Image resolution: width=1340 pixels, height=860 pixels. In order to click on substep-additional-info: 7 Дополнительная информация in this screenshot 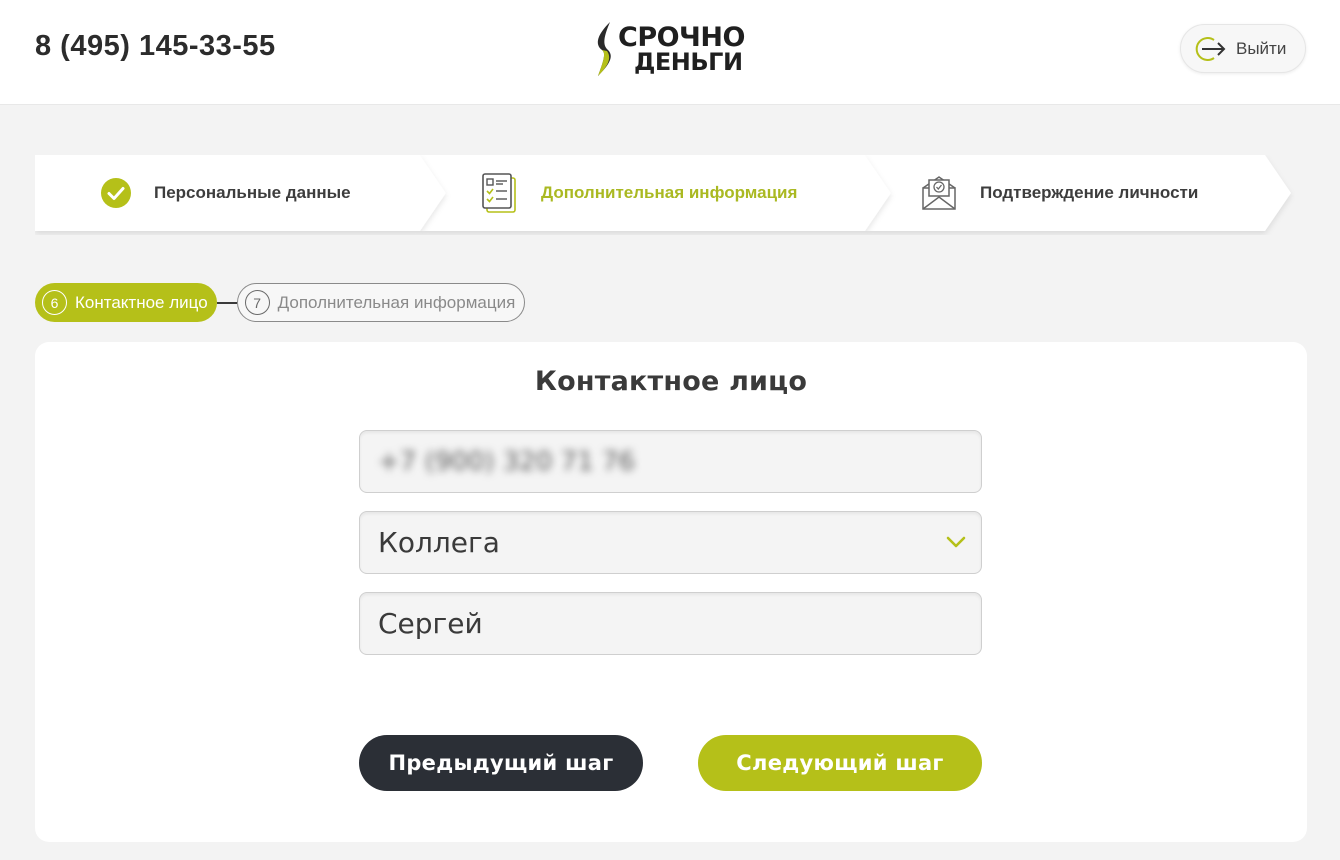, I will do `click(381, 302)`.